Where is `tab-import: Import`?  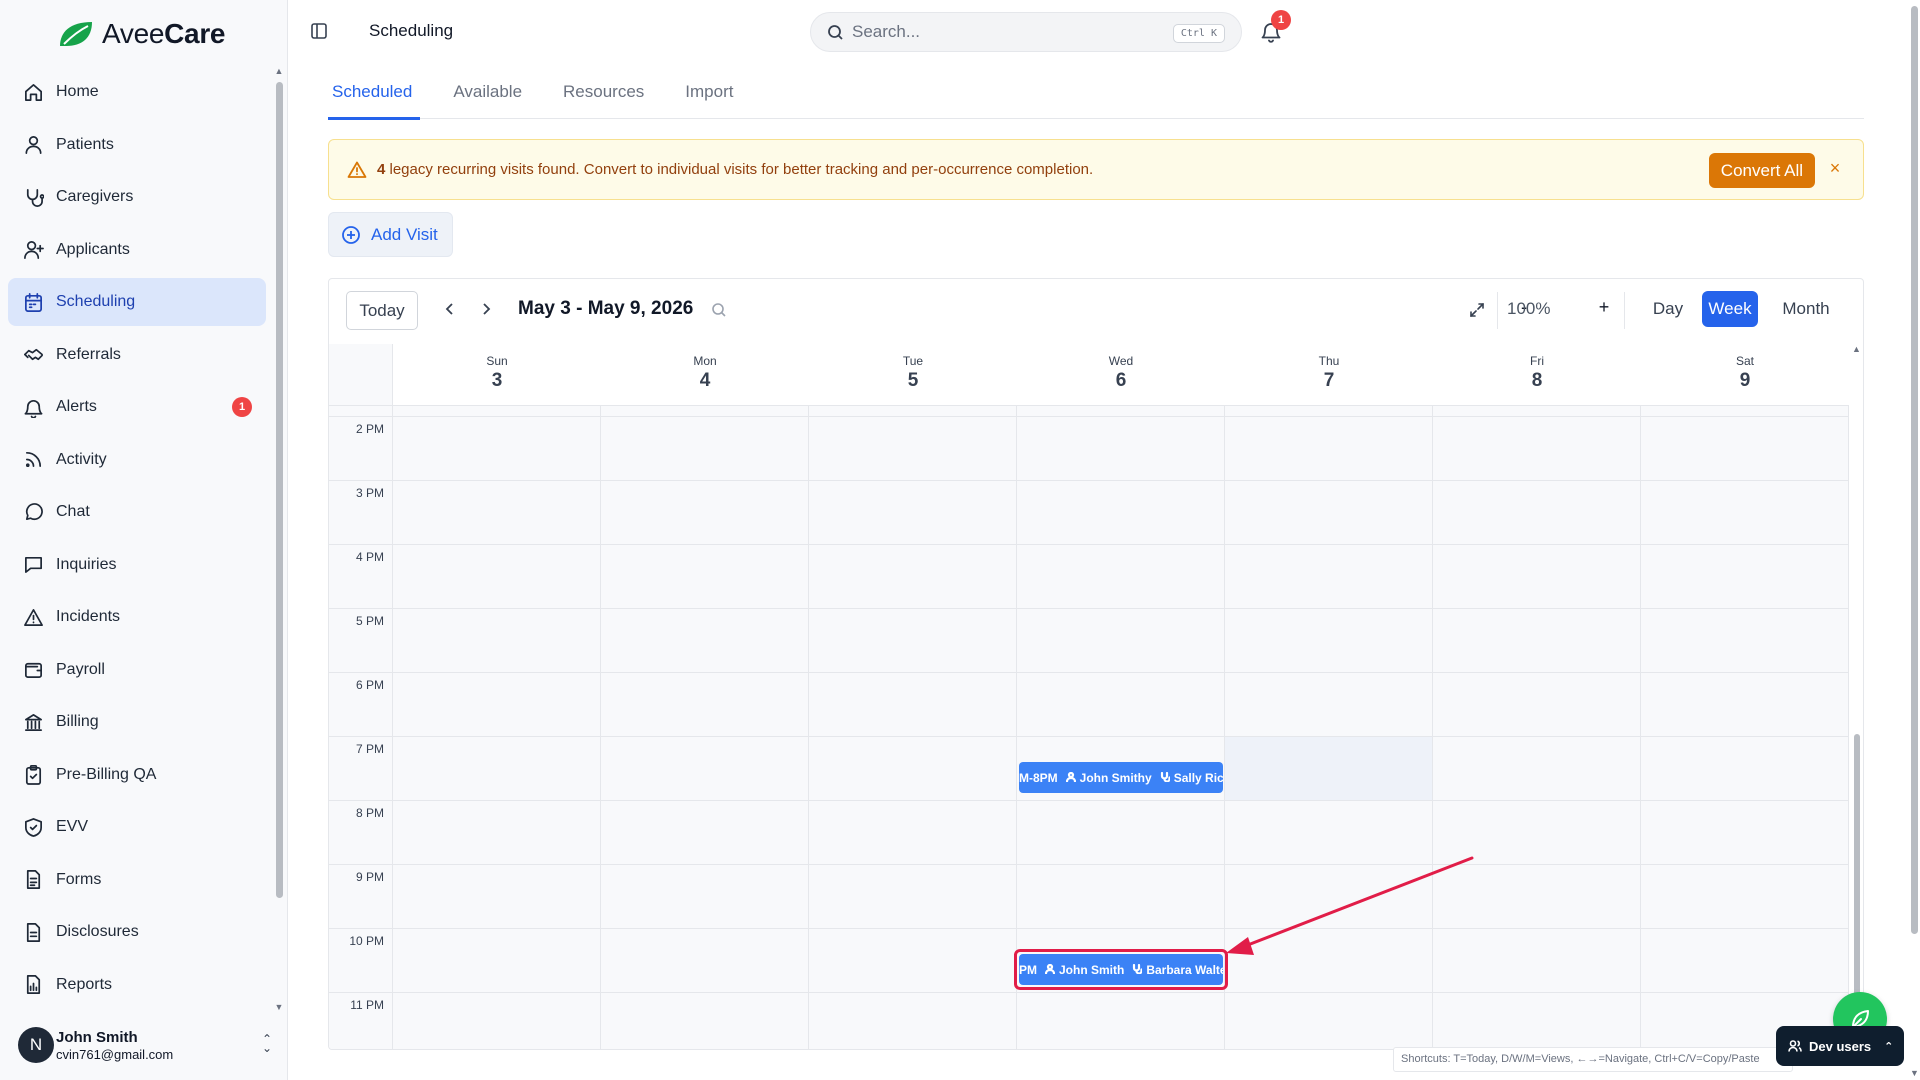 tab-import: Import is located at coordinates (709, 91).